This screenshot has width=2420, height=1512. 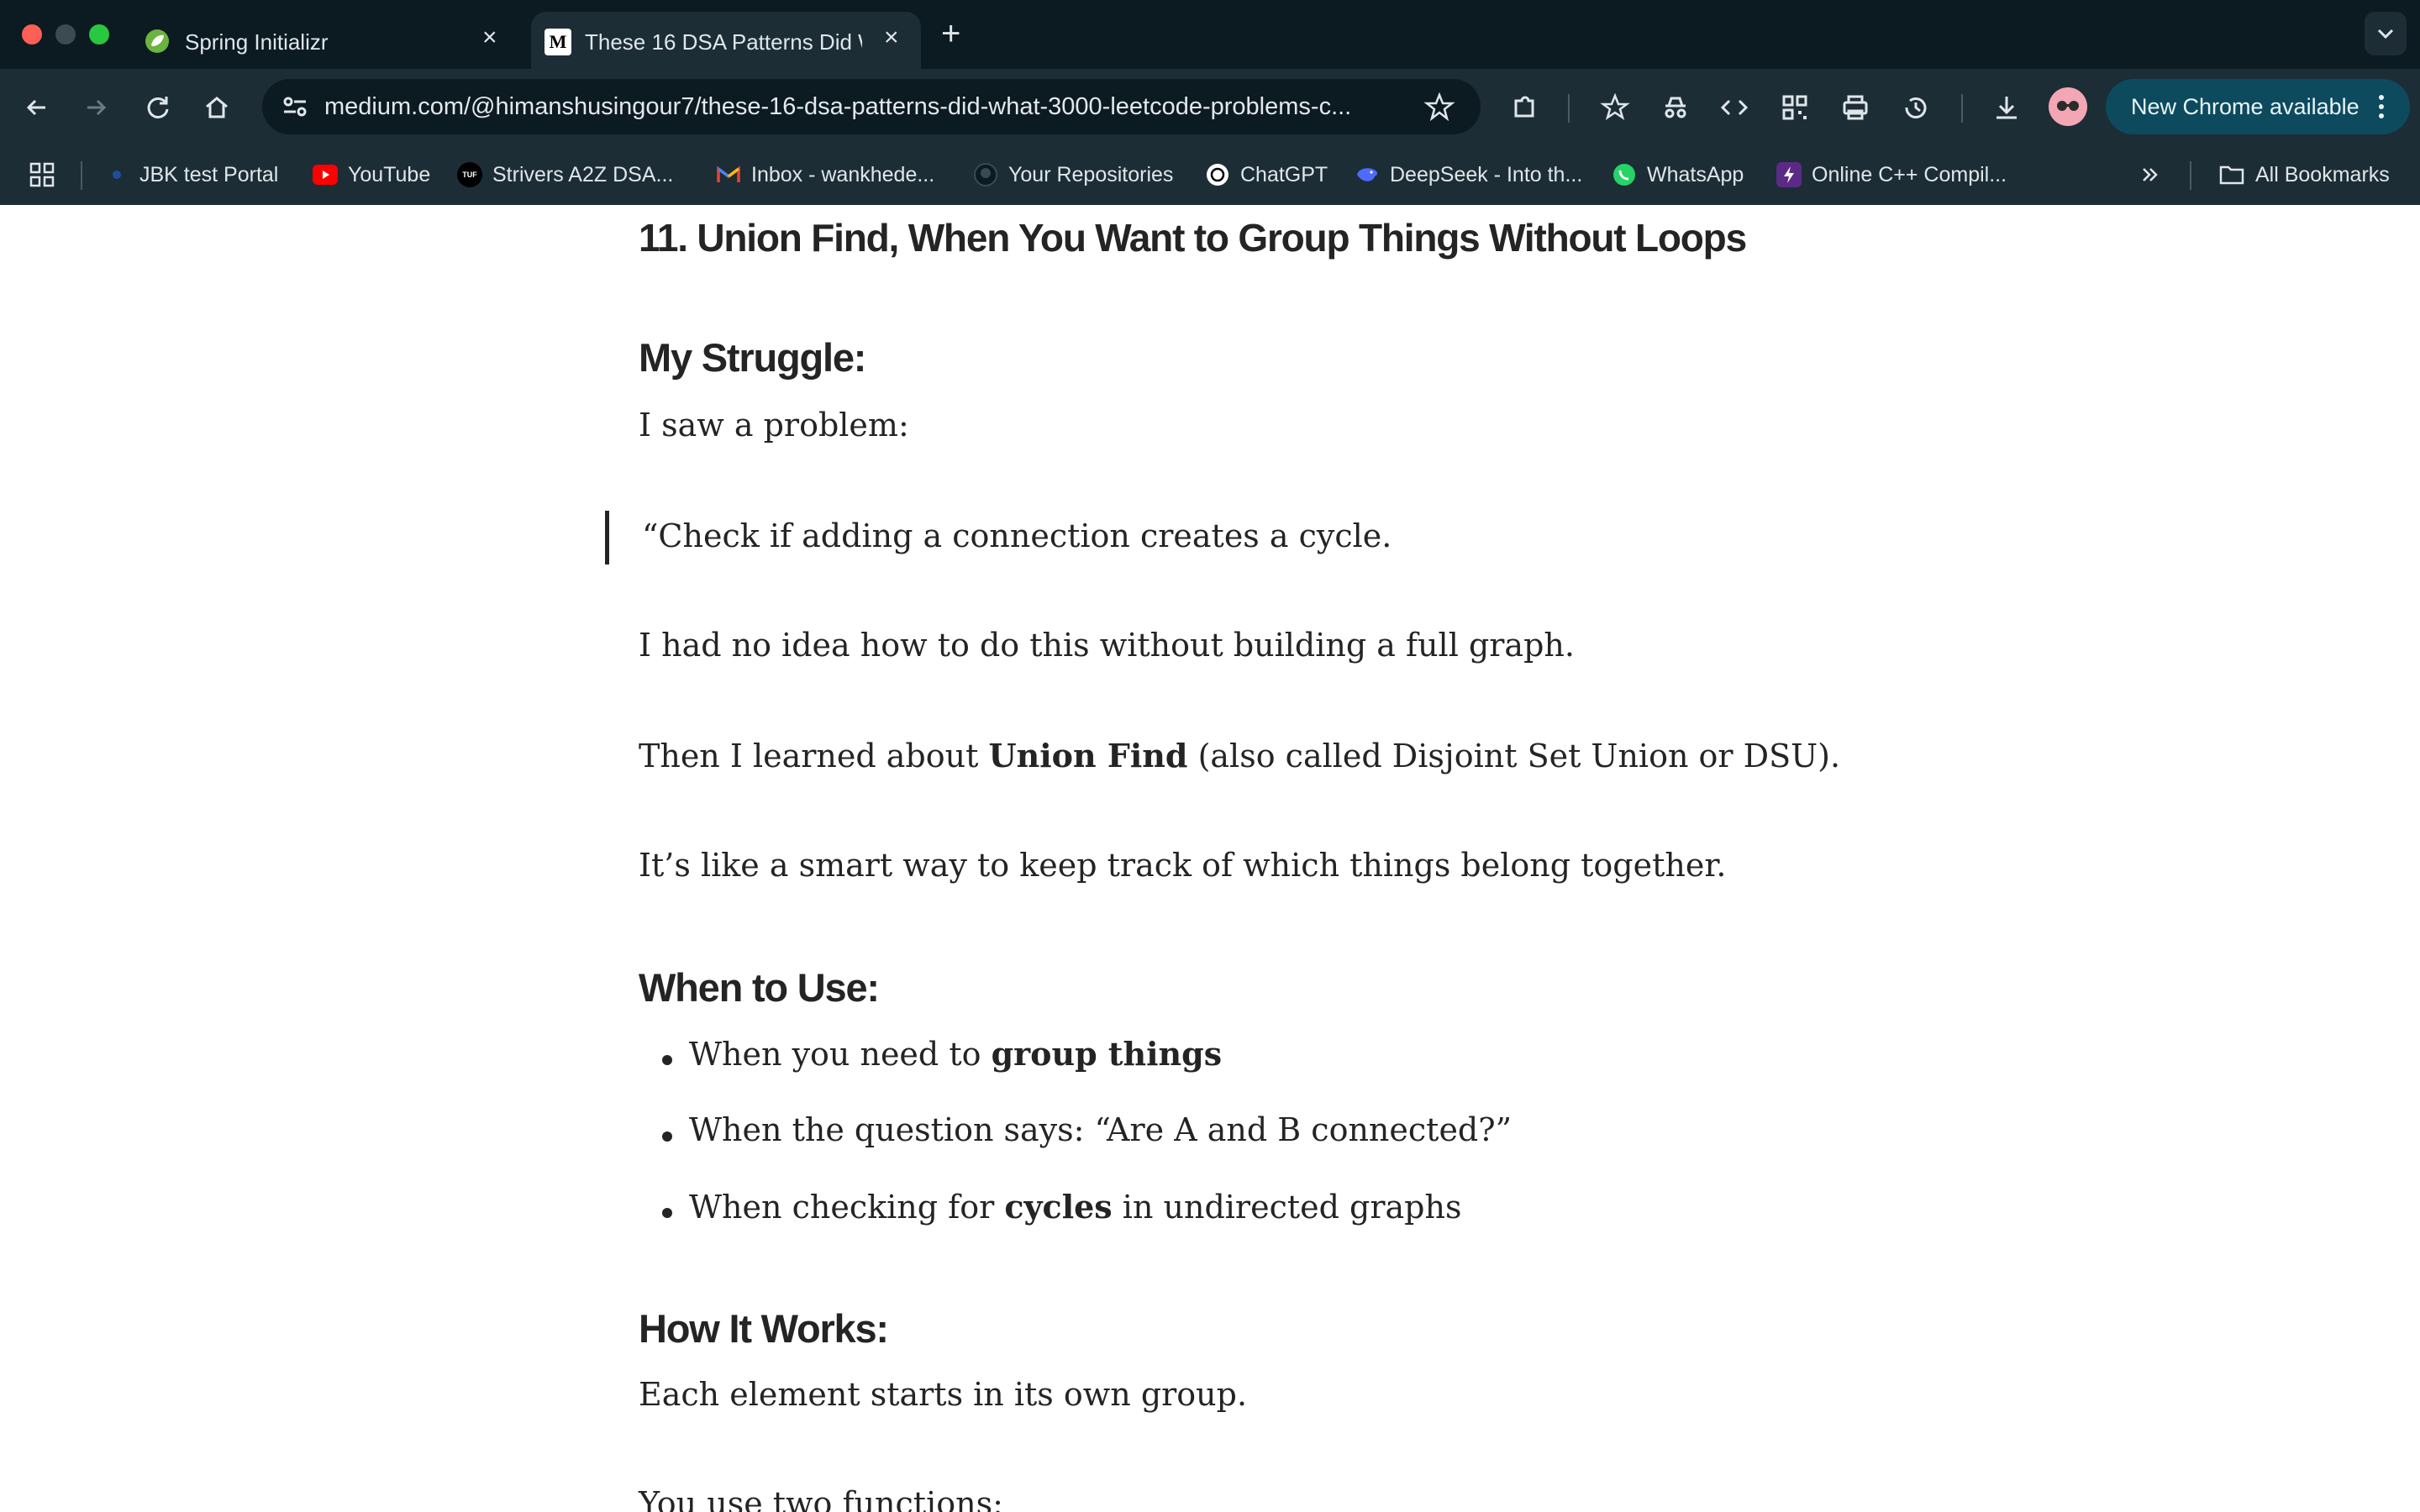 What do you see at coordinates (2323, 174) in the screenshot?
I see `all-bookmarks-label: All Bookmarks` at bounding box center [2323, 174].